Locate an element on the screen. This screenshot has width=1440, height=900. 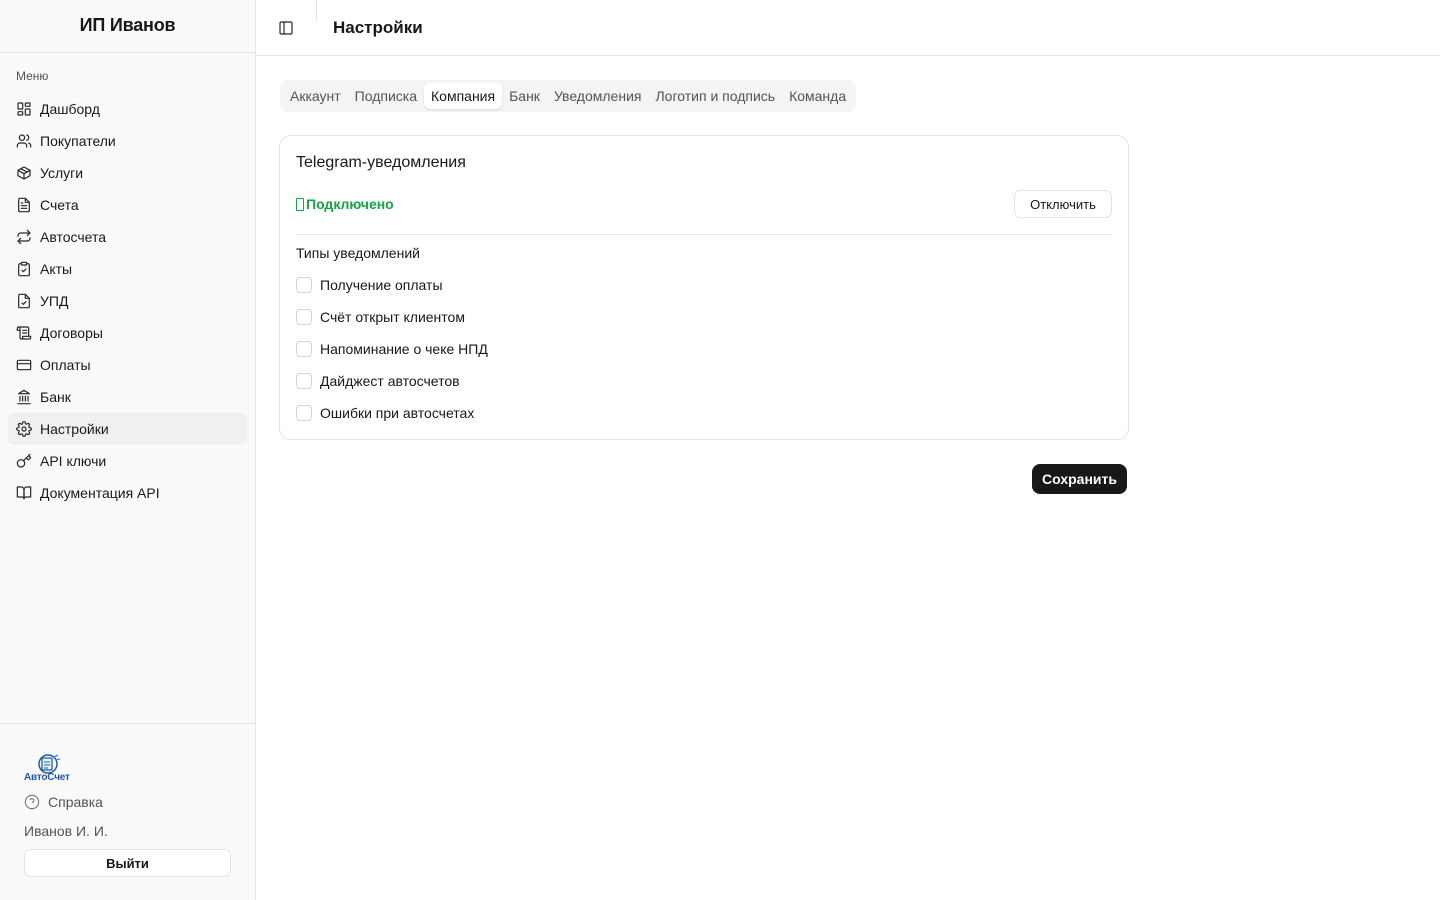
option-label: Дайджест автосчетов is located at coordinates (390, 381).